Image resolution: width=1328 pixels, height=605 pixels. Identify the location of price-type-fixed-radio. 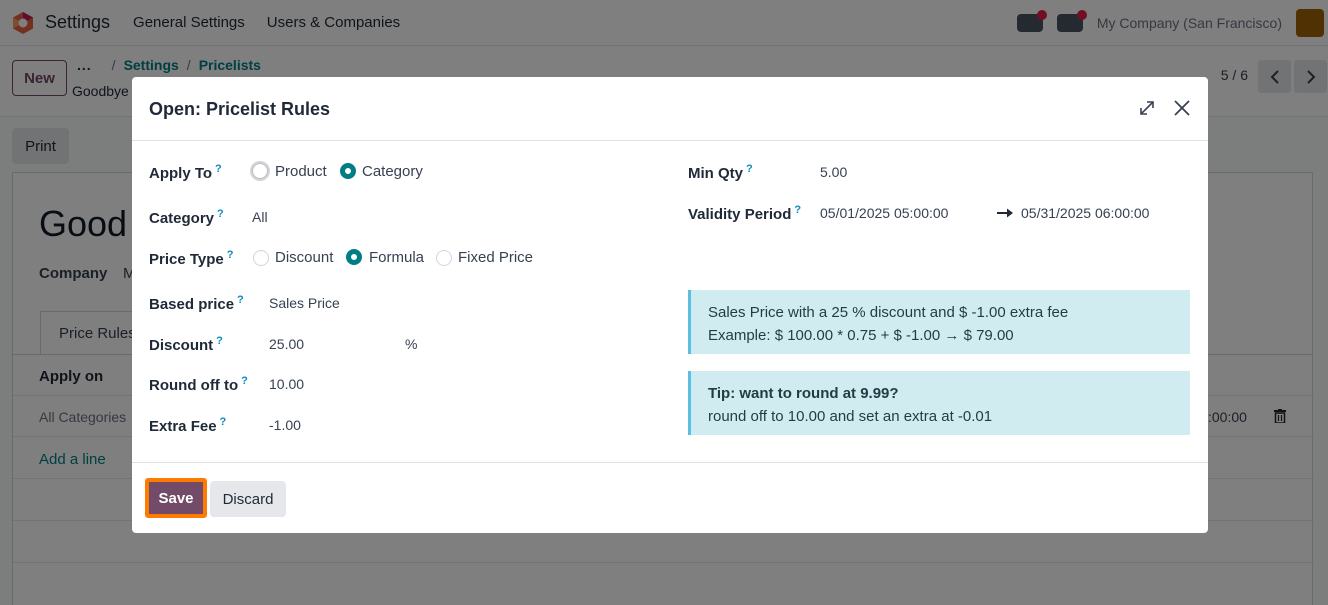
(444, 258).